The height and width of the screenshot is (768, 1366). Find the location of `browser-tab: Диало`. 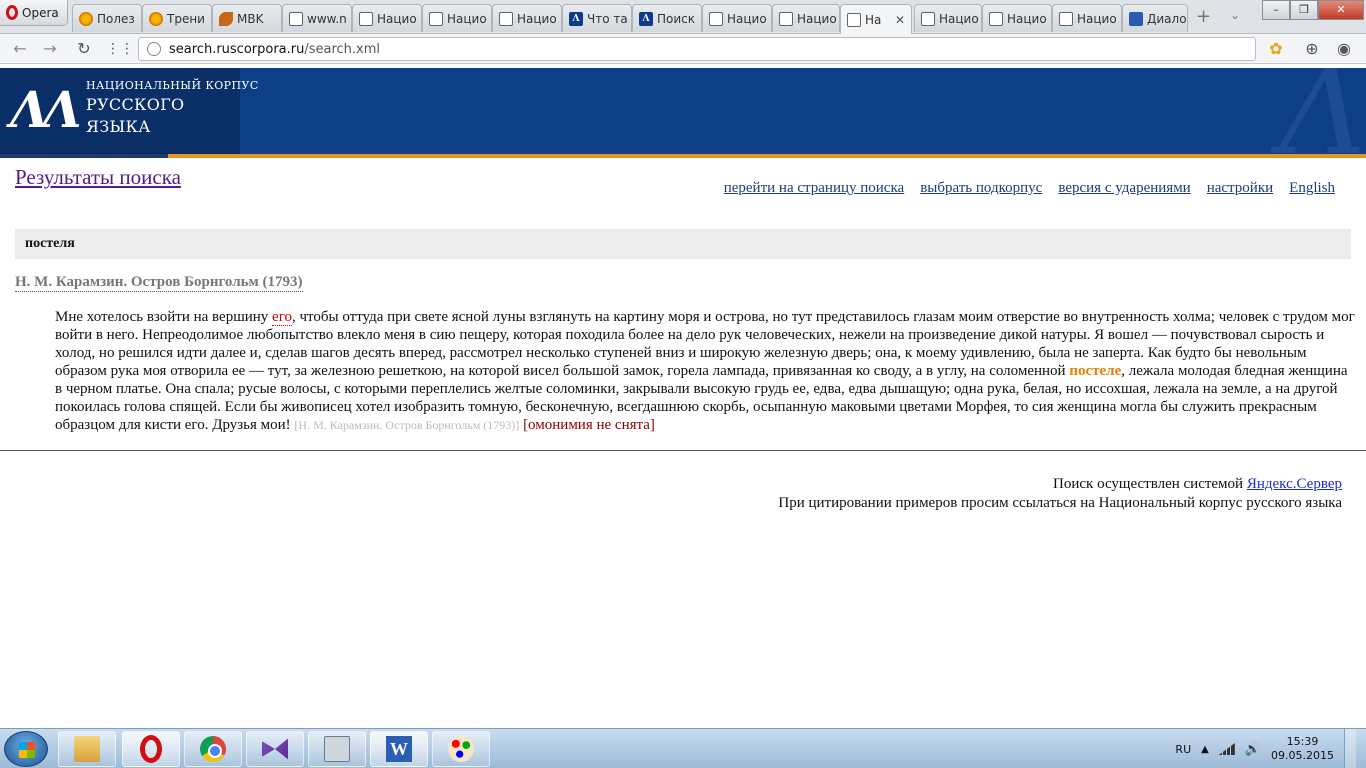

browser-tab: Диало is located at coordinates (1155, 18).